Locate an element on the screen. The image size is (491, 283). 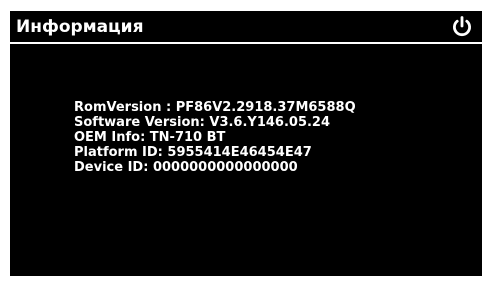
platform-id: Platform ID: 5955414E46454E47 is located at coordinates (193, 152).